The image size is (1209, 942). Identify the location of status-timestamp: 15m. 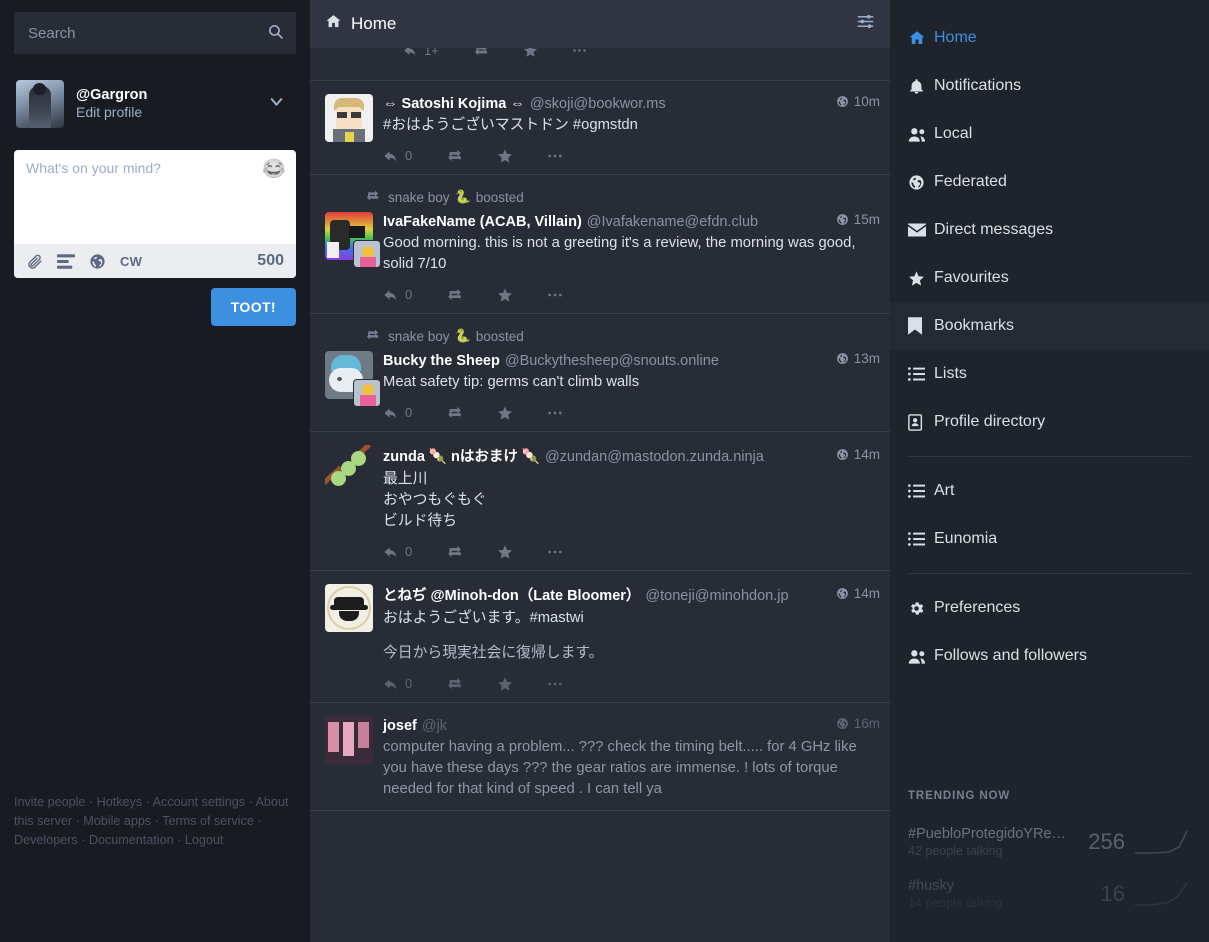
(853, 219).